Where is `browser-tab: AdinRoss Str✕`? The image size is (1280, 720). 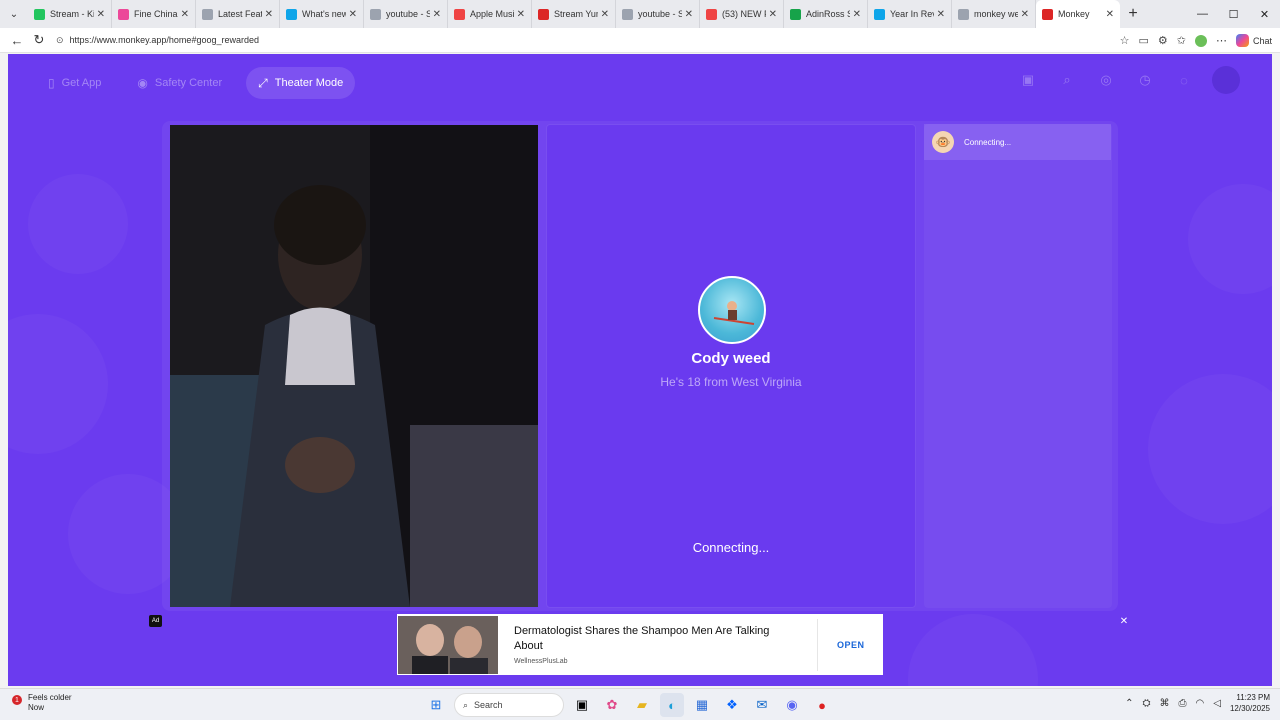
browser-tab: AdinRoss Str✕ is located at coordinates (826, 14).